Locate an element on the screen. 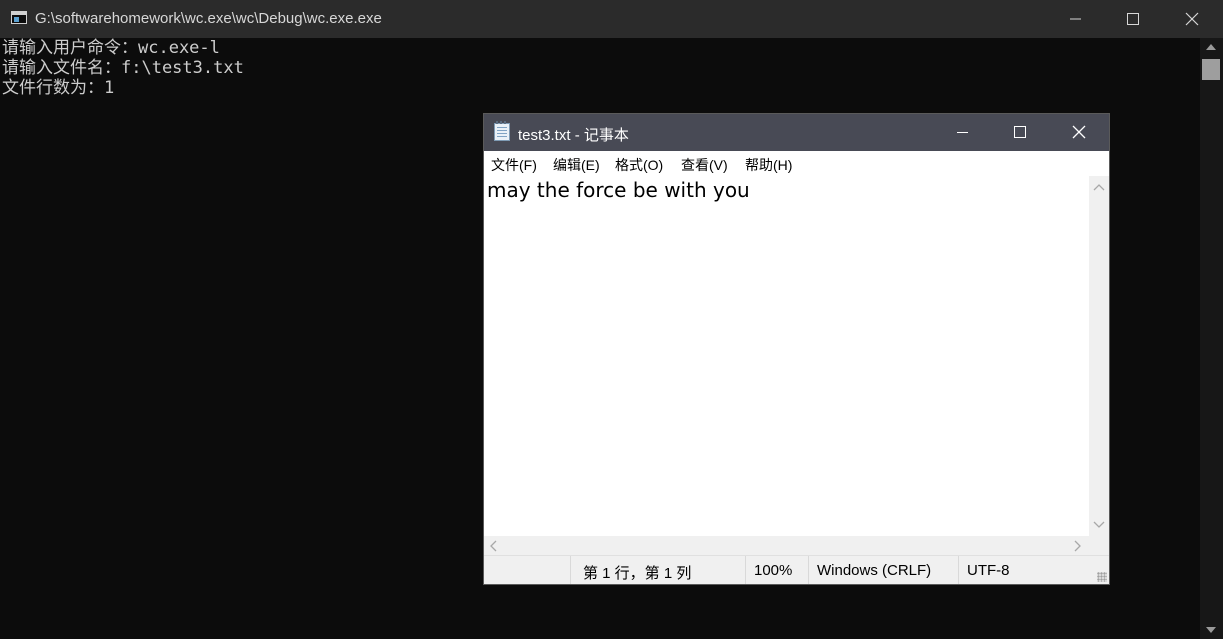 The image size is (1223, 639). menu-view: 查看(V) is located at coordinates (704, 165).